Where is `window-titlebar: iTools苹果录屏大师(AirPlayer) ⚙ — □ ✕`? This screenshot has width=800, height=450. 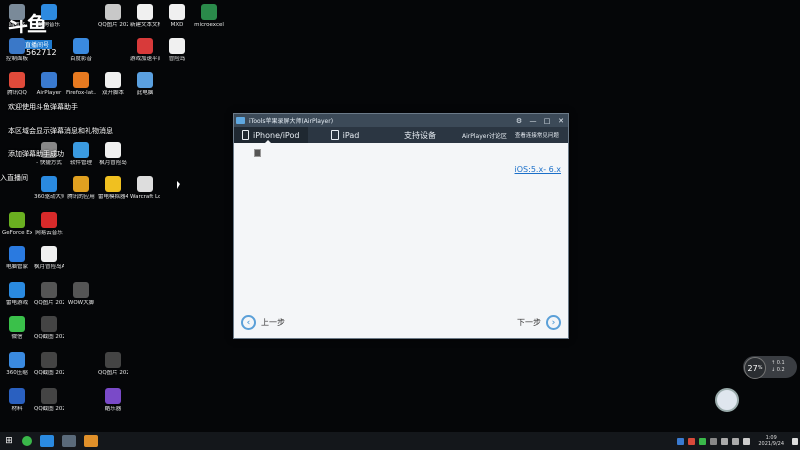
window-titlebar: iTools苹果录屏大师(AirPlayer) ⚙ — □ ✕ is located at coordinates (401, 120).